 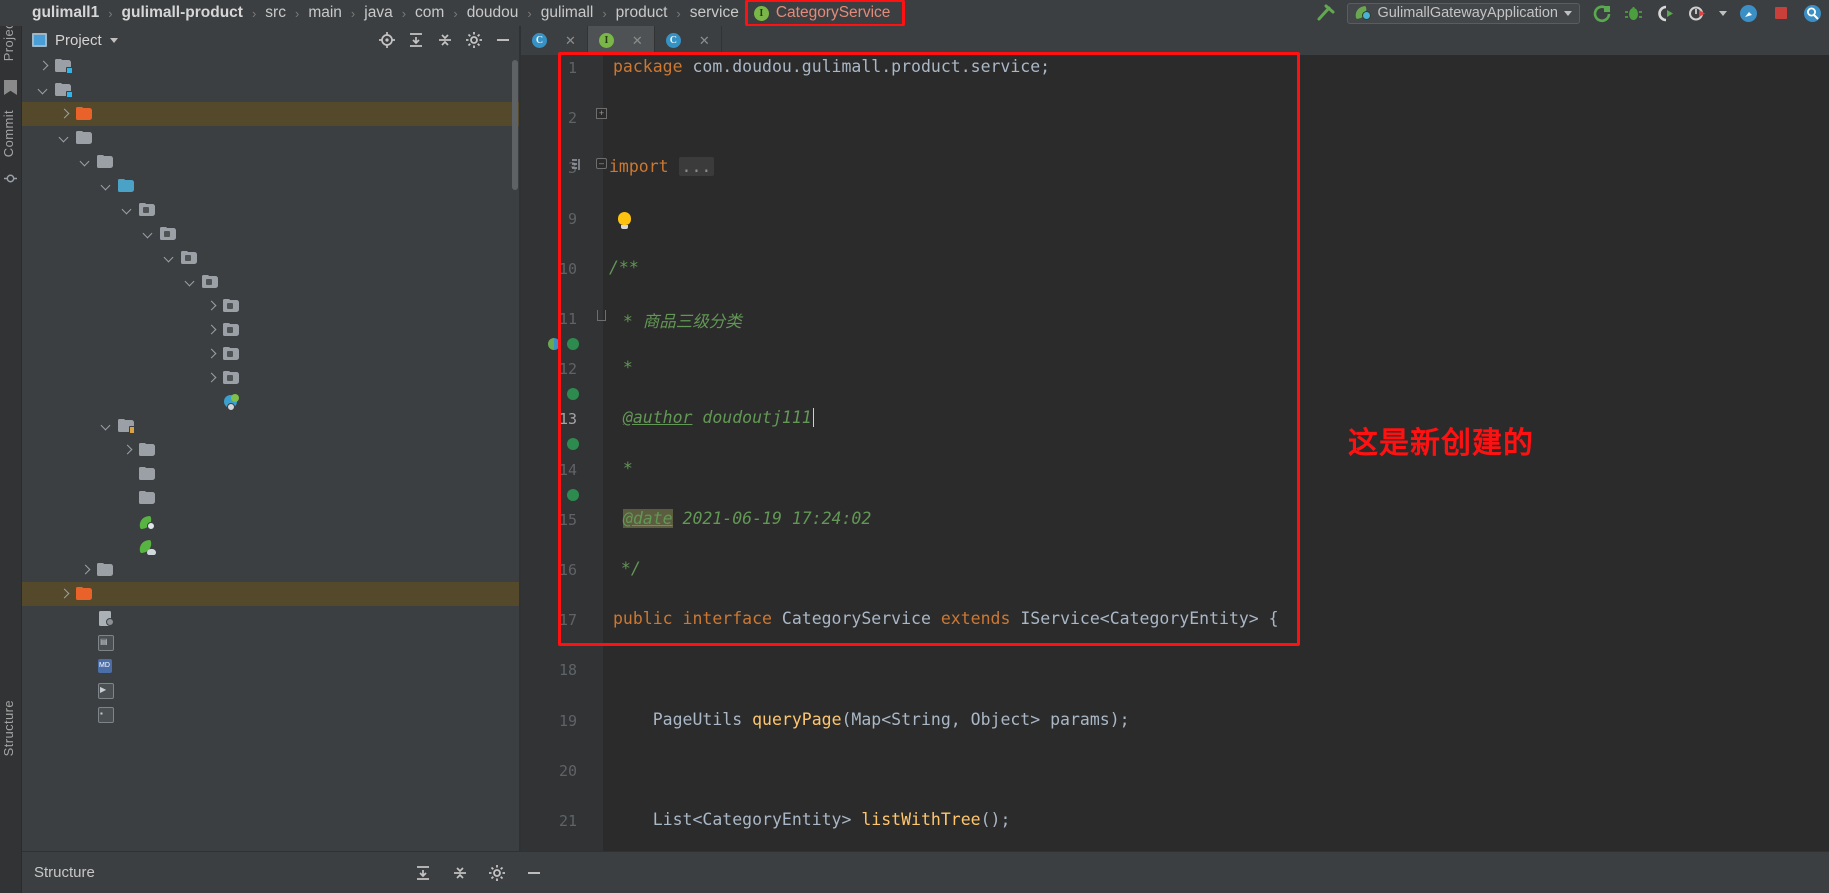 What do you see at coordinates (270, 354) in the screenshot?
I see `tree-node-entity` at bounding box center [270, 354].